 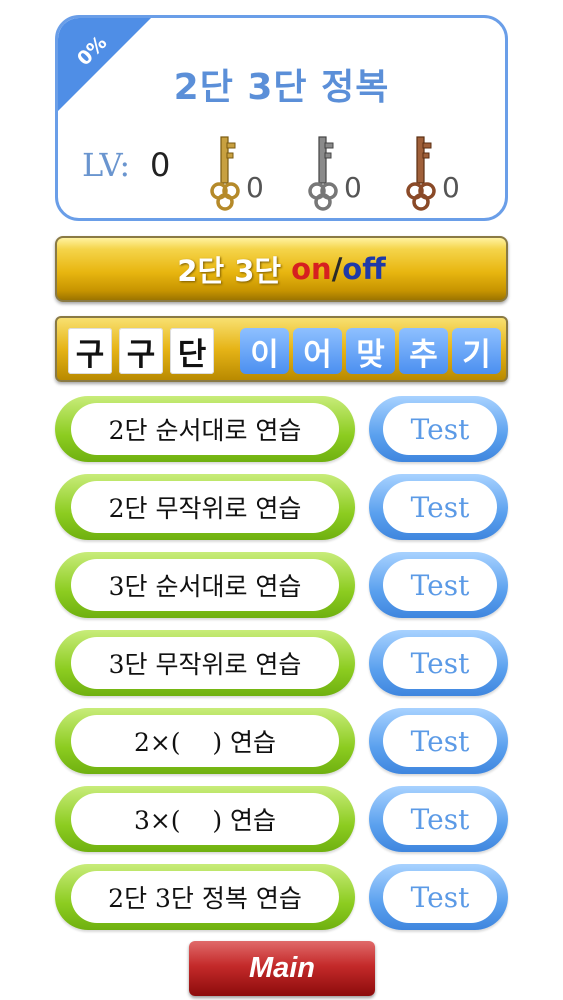 I want to click on test-button-3-random: Test, so click(x=438, y=663).